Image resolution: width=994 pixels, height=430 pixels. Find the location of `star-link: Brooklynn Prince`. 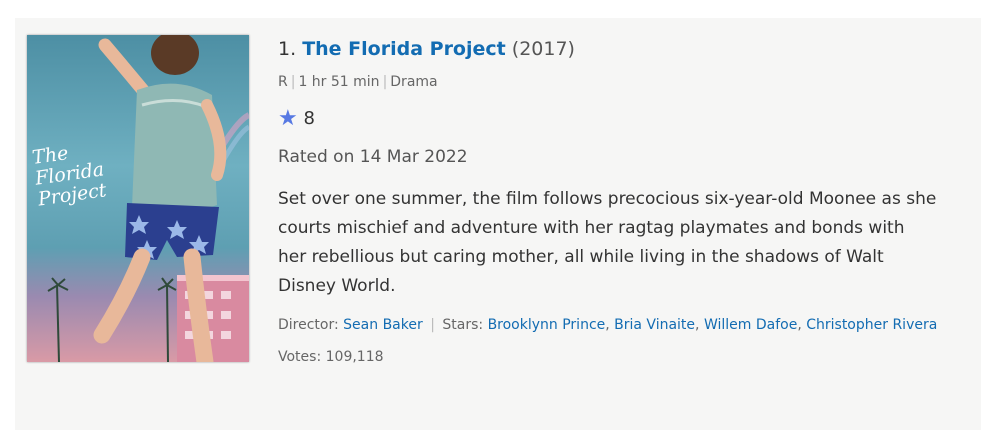

star-link: Brooklynn Prince is located at coordinates (547, 325).